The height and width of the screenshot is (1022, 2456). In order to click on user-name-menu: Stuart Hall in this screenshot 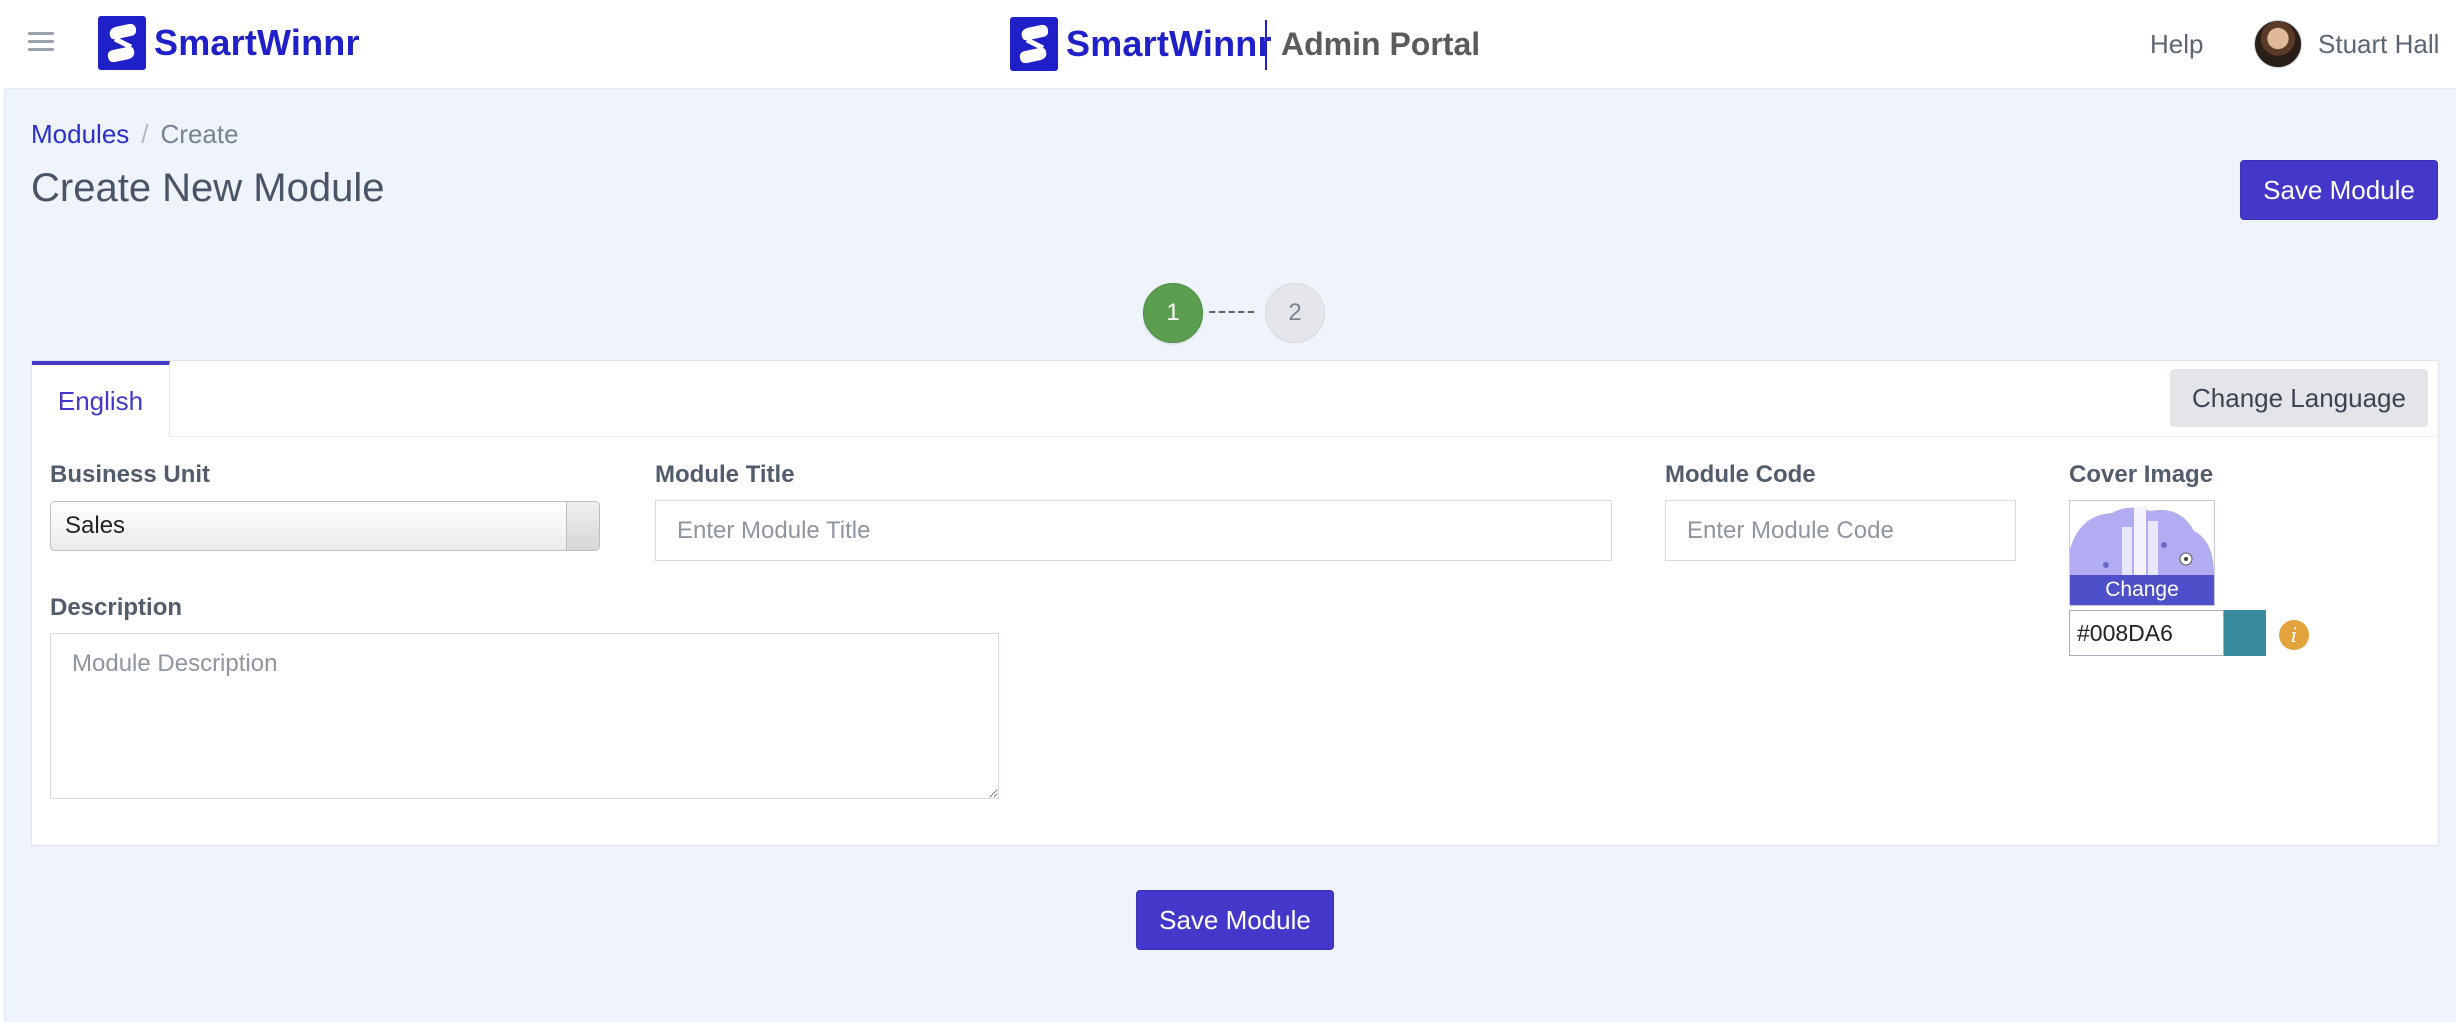, I will do `click(2378, 44)`.